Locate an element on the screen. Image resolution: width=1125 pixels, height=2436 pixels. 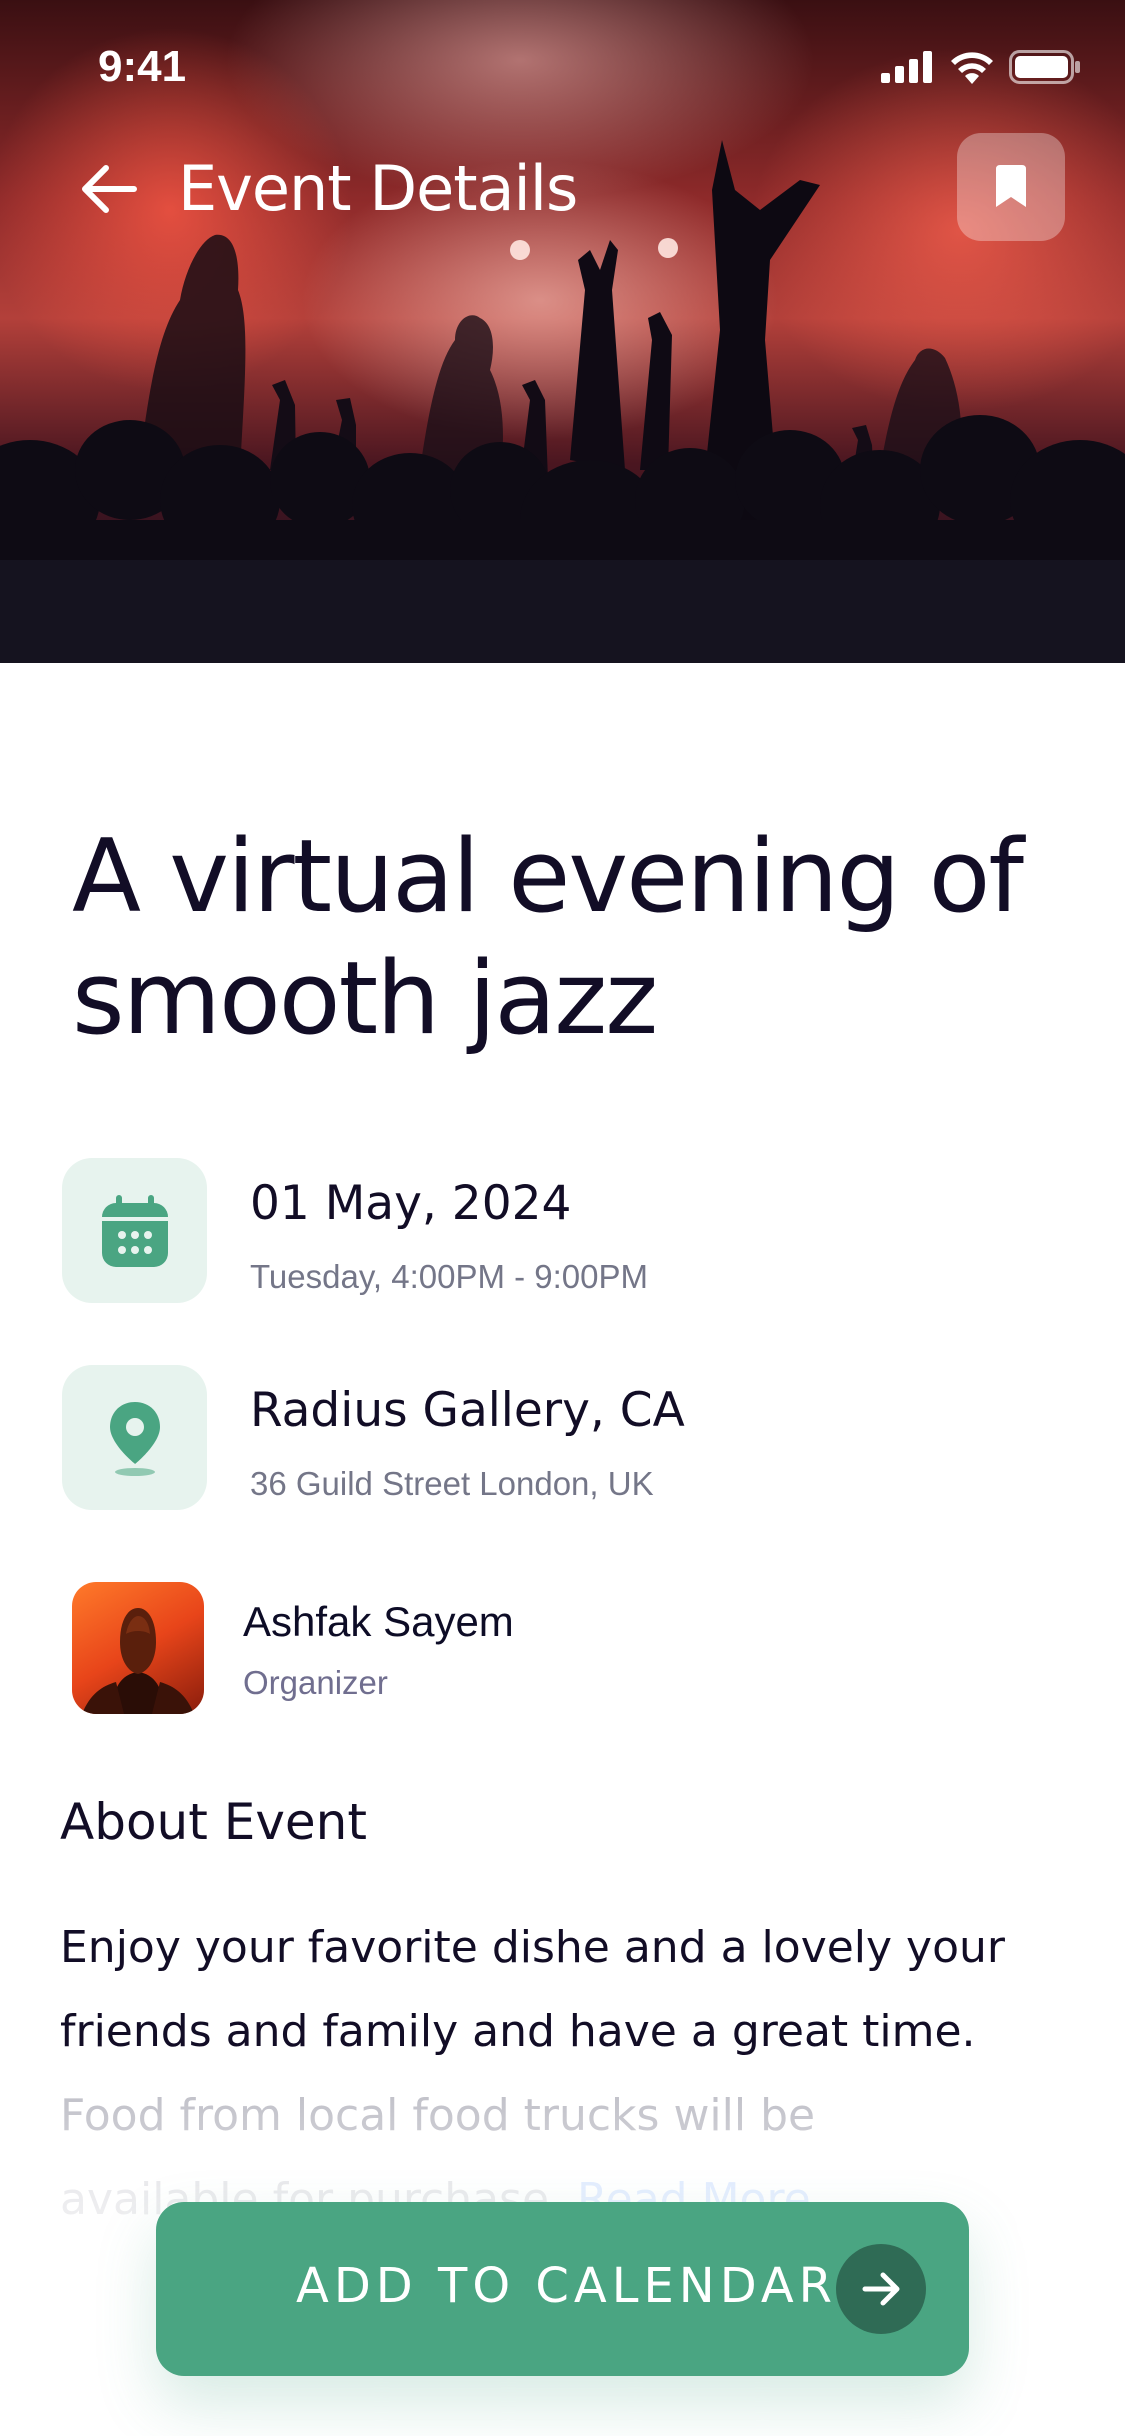
calendar-icon is located at coordinates (134, 1230).